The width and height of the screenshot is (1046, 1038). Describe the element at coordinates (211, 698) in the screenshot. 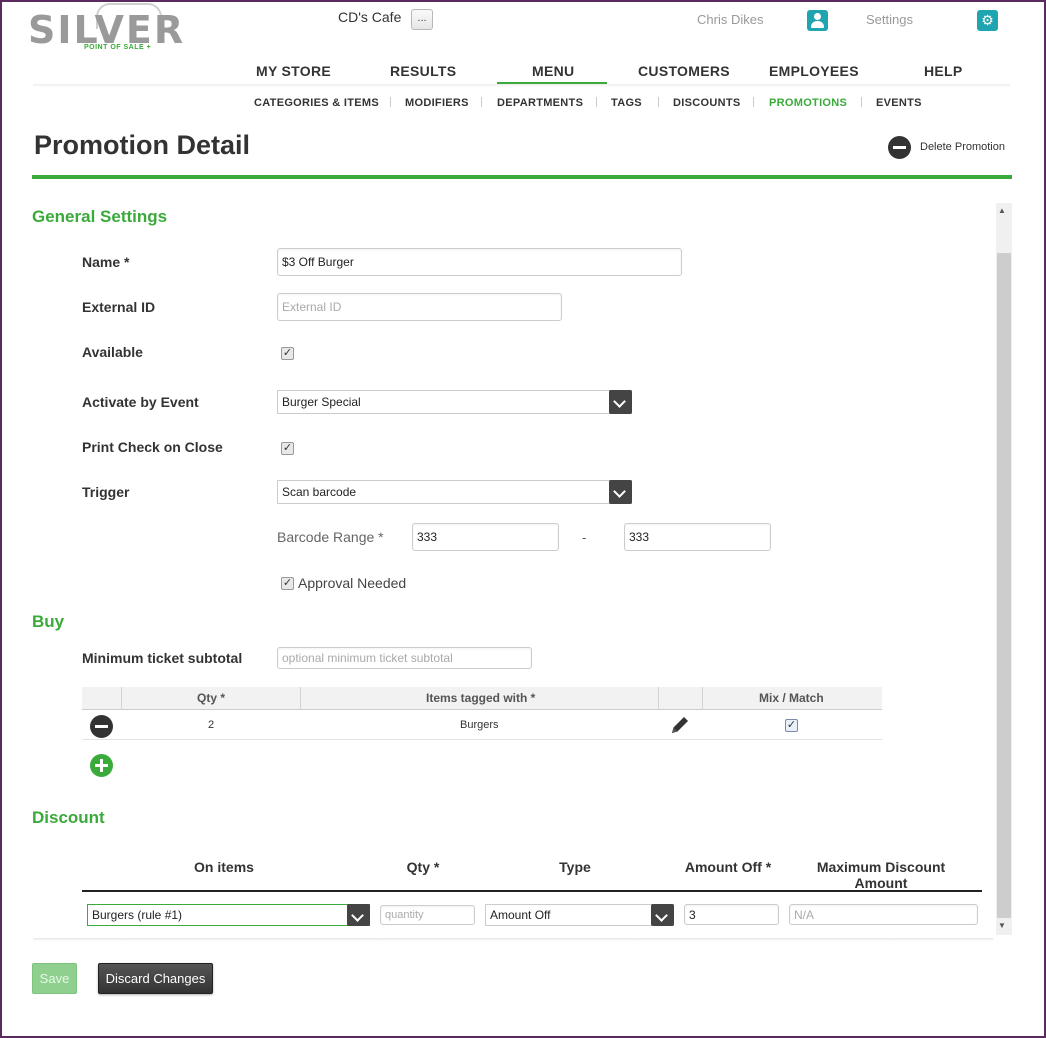

I see `col-qty: Qty *` at that location.